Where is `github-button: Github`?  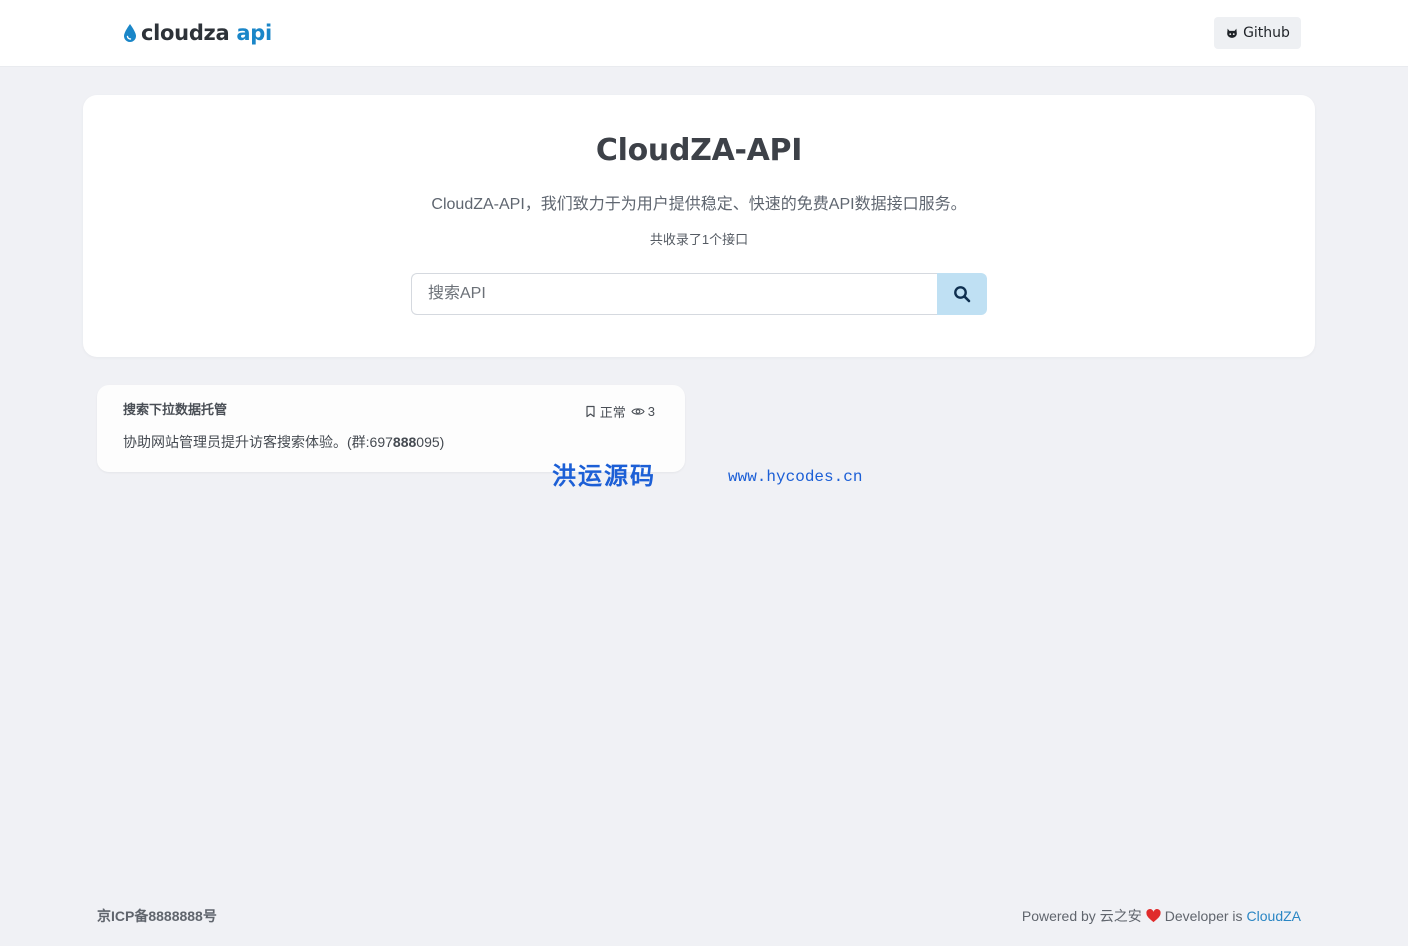
github-button: Github is located at coordinates (1257, 33).